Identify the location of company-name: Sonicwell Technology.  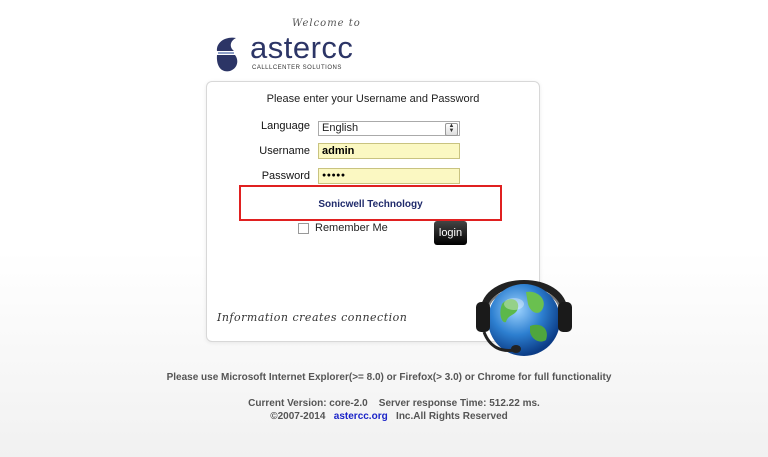
(370, 204).